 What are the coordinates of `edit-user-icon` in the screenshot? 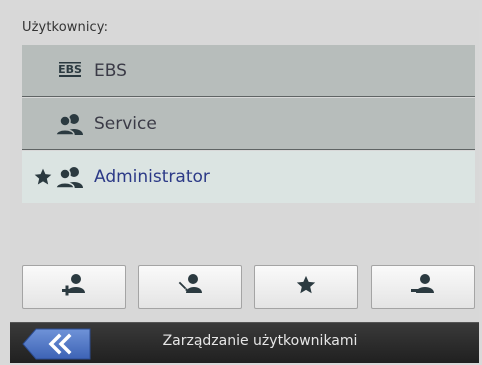 It's located at (190, 287).